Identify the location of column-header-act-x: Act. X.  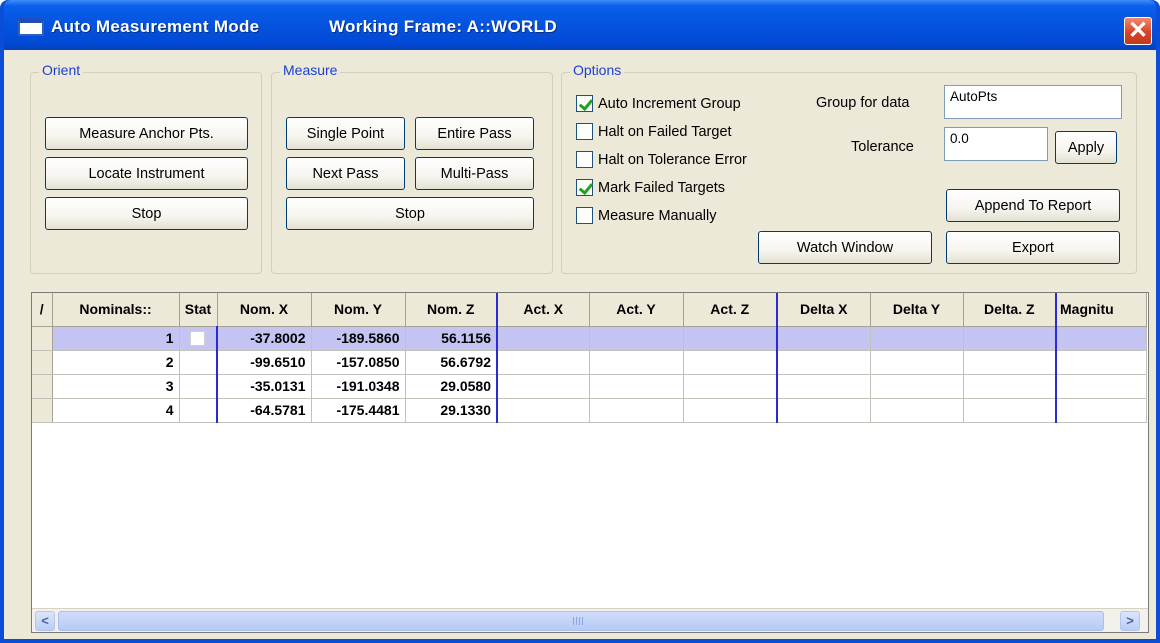
(543, 310).